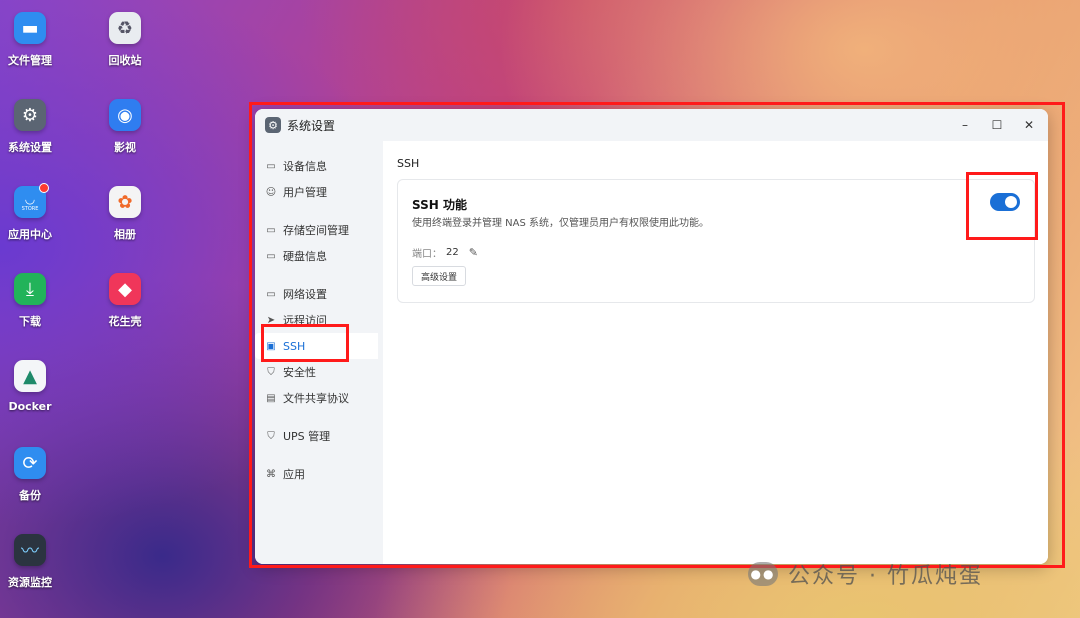  I want to click on desktop-icon-app-center: ◡ STORE 应用中心, so click(32, 212).